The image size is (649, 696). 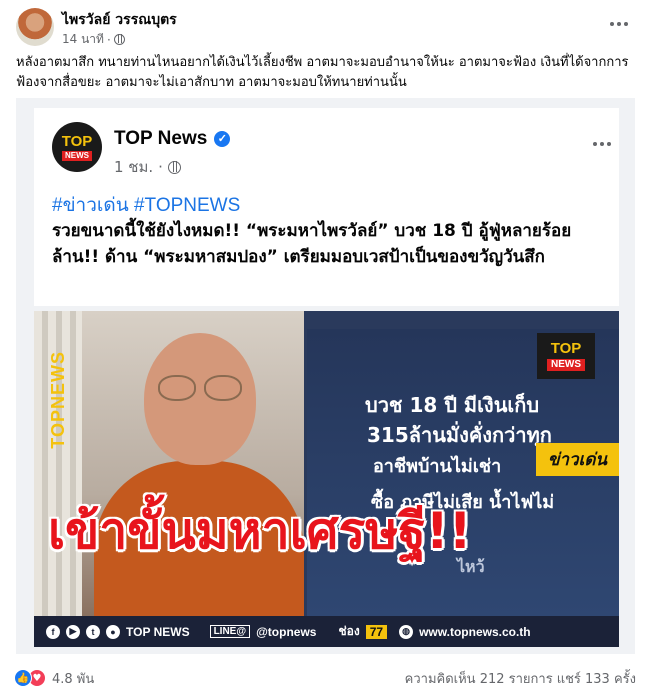 What do you see at coordinates (93, 631) in the screenshot?
I see `twitter-icon: t` at bounding box center [93, 631].